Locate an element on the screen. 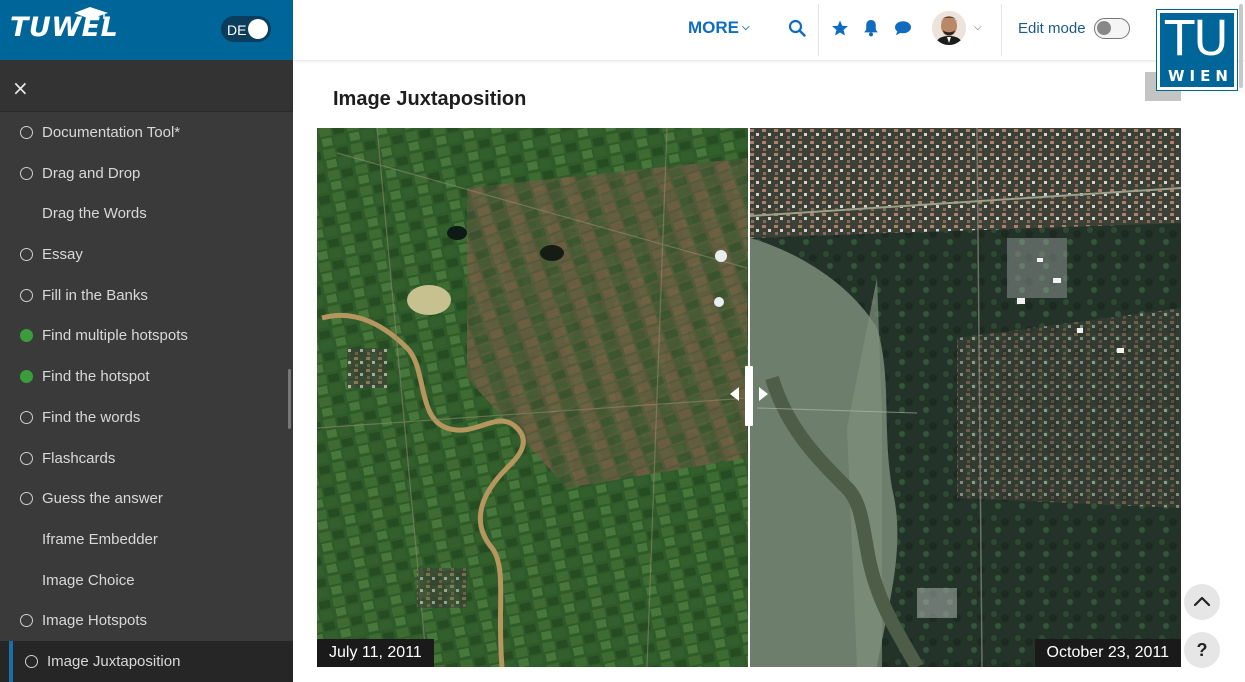 This screenshot has height=682, width=1245. sidebar-item-label: Guess the answer is located at coordinates (102, 499).